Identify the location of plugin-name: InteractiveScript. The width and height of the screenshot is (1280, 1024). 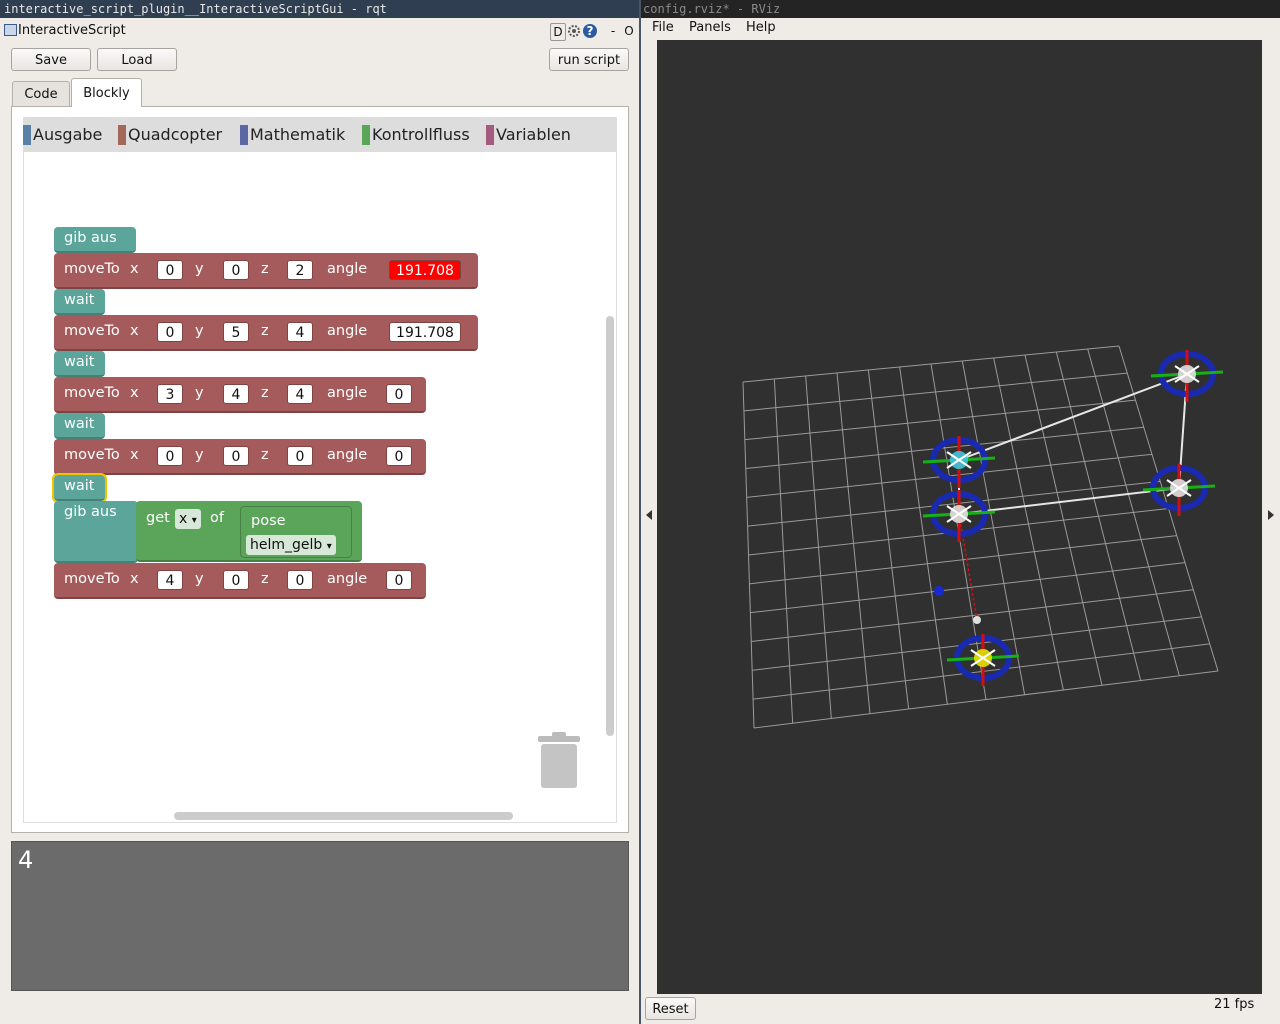
(72, 30).